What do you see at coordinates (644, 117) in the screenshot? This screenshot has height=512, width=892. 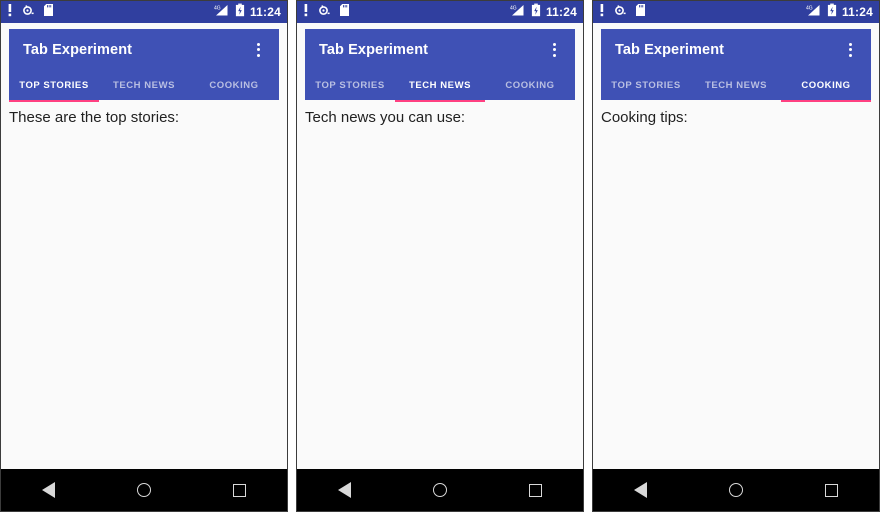 I see `content-text: Cooking tips:` at bounding box center [644, 117].